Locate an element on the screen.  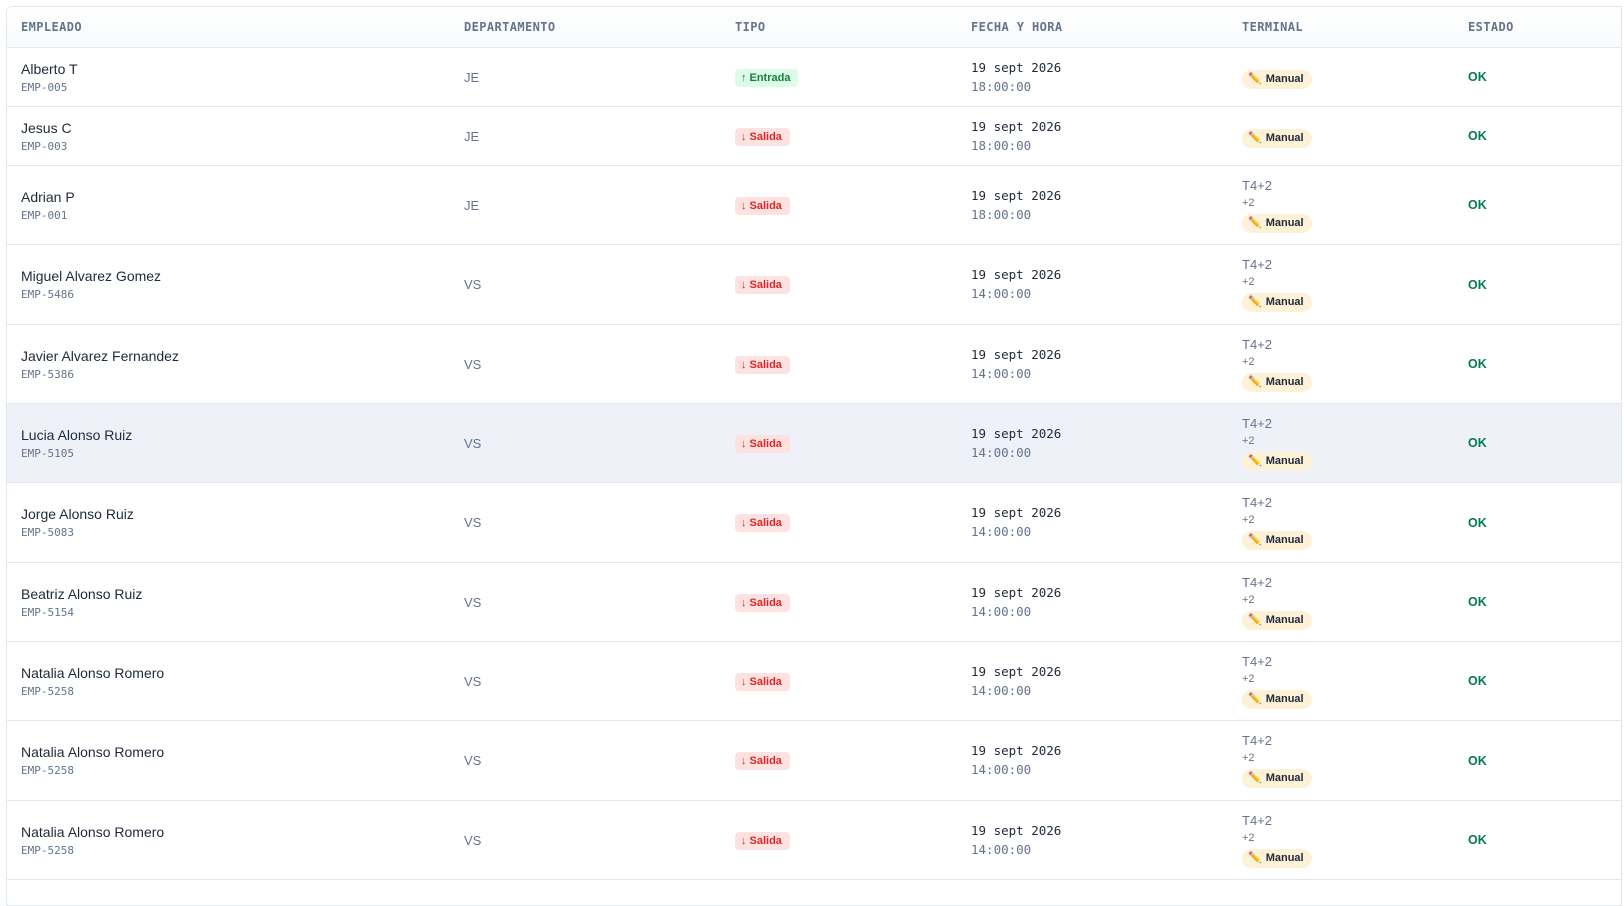
cell-tipo: ↑ Entrada is located at coordinates (839, 77).